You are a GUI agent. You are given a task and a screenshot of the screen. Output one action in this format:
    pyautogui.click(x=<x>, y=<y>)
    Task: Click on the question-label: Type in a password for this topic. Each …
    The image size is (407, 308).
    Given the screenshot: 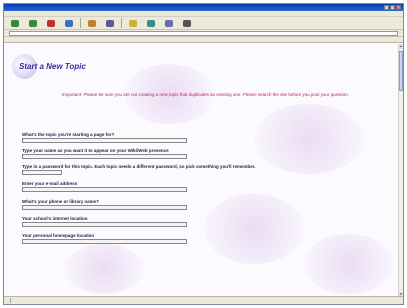 What is the action you would take?
    pyautogui.click(x=139, y=166)
    